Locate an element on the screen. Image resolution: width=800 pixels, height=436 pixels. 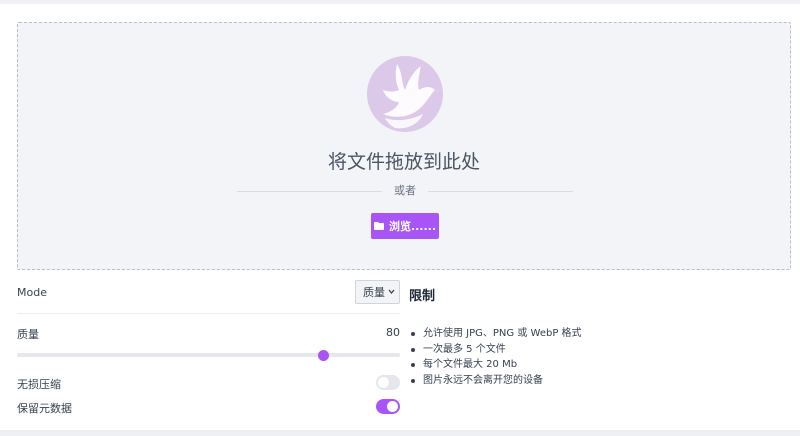
list-item: 图片永远不会离开您的设备 is located at coordinates (599, 381).